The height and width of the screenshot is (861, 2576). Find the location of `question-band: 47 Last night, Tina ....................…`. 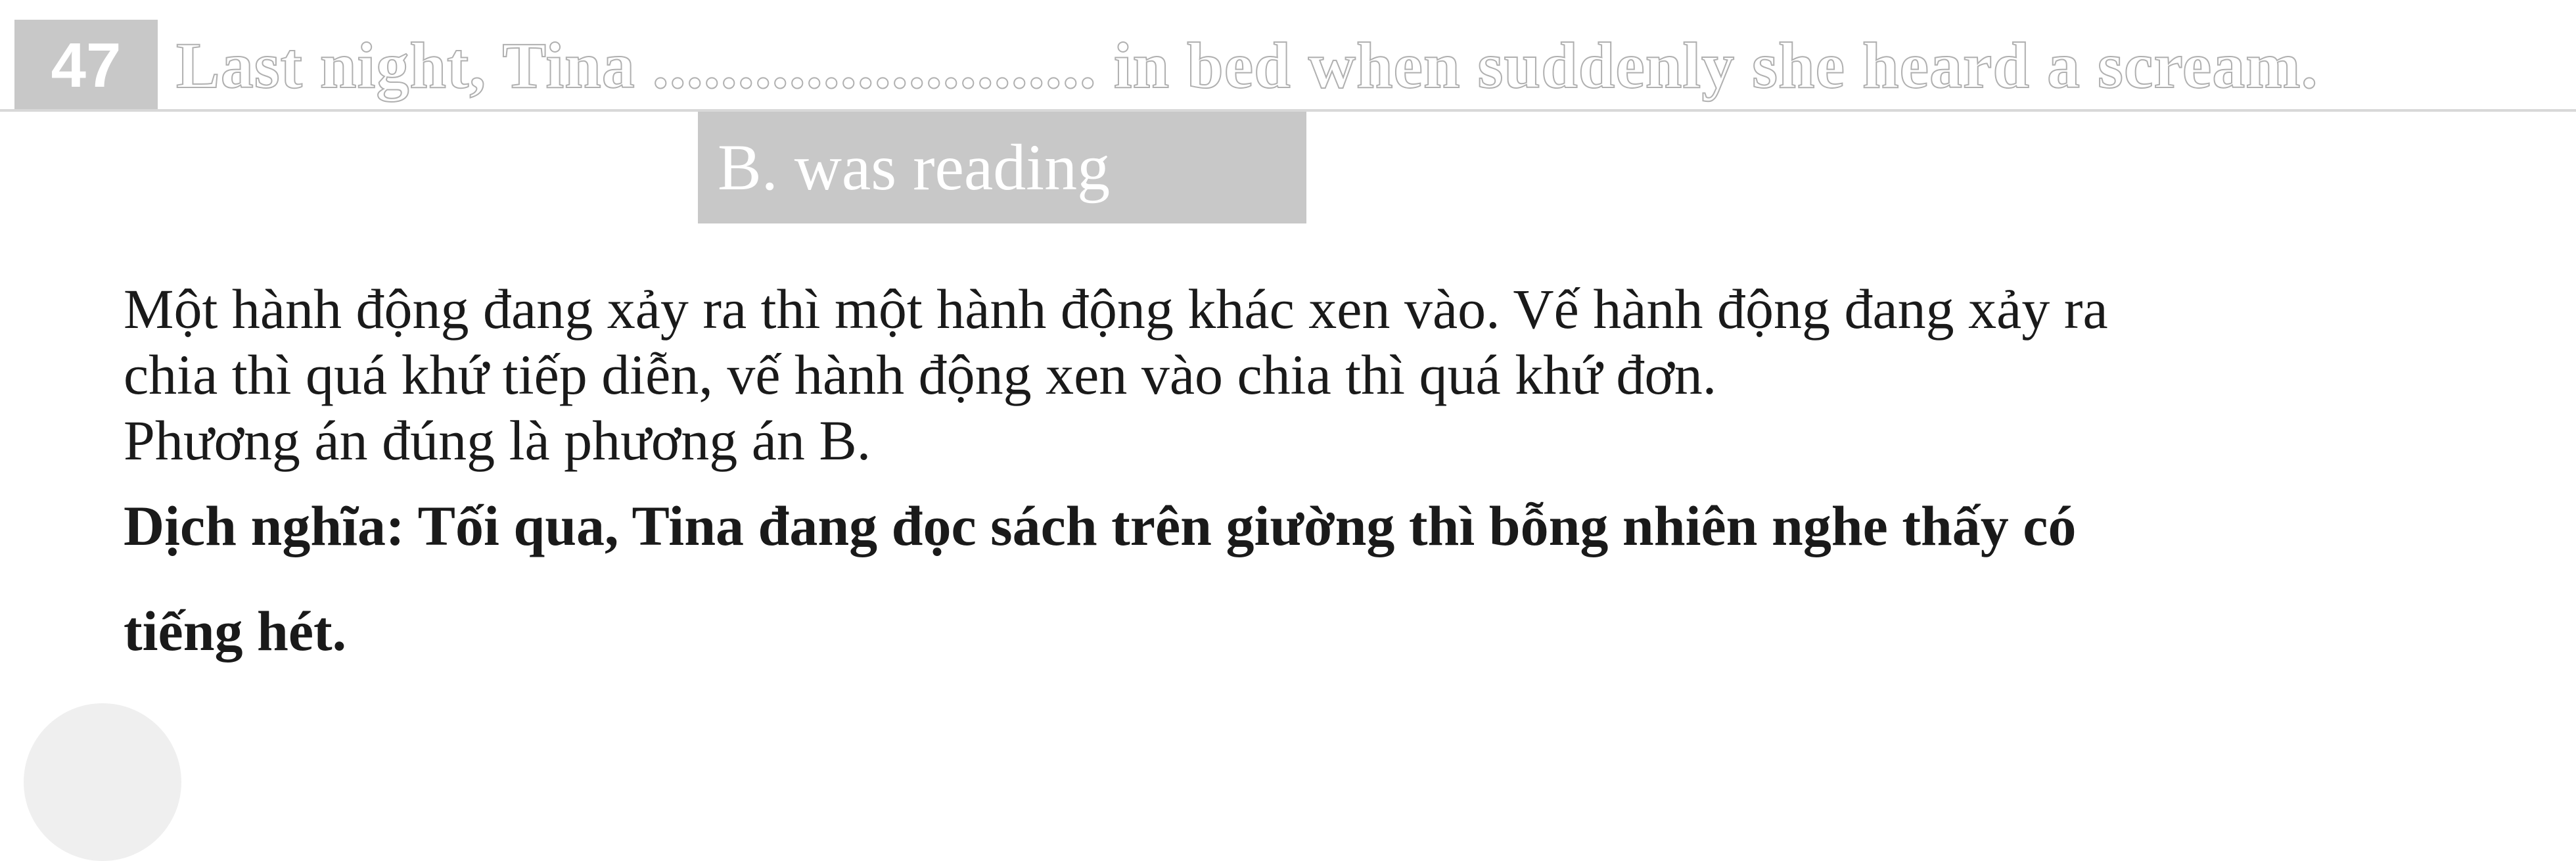

question-band: 47 Last night, Tina ....................… is located at coordinates (1288, 56).